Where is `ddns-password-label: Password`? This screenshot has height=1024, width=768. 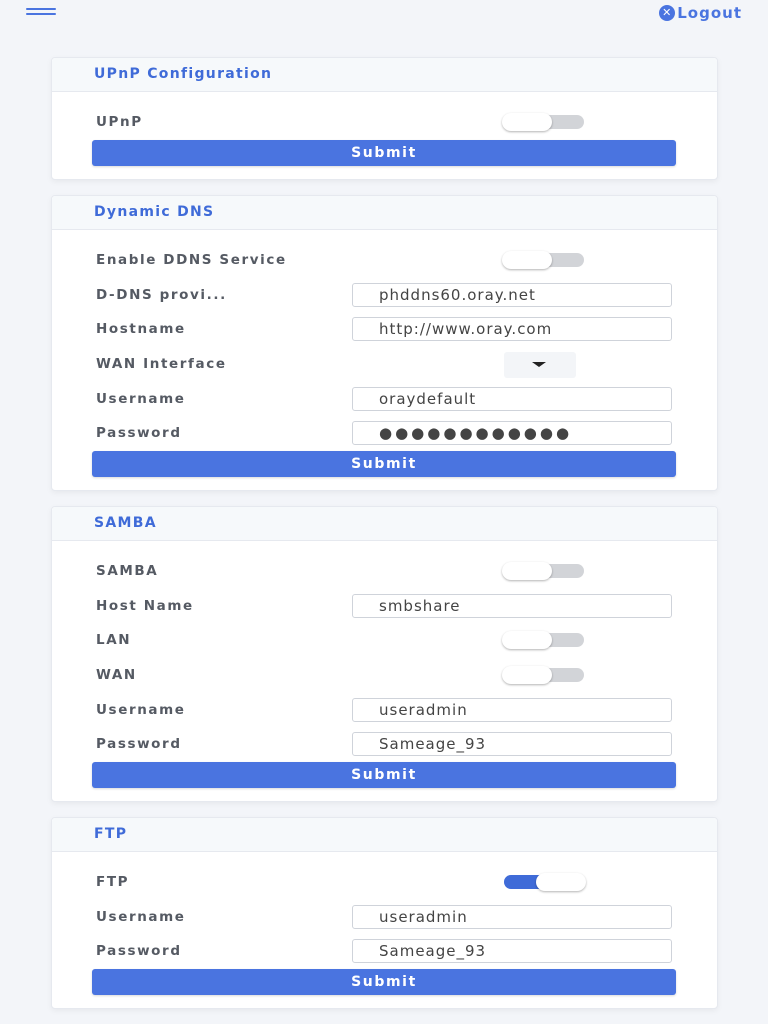 ddns-password-label: Password is located at coordinates (139, 433).